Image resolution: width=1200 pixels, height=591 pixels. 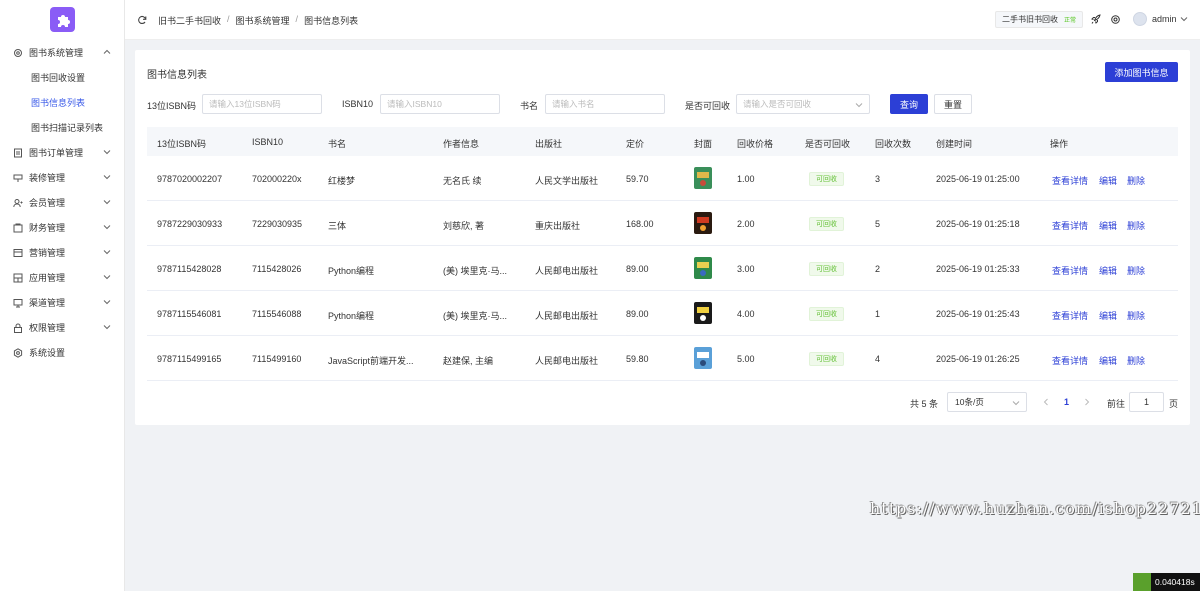 What do you see at coordinates (461, 144) in the screenshot?
I see `column-header: 作者信息` at bounding box center [461, 144].